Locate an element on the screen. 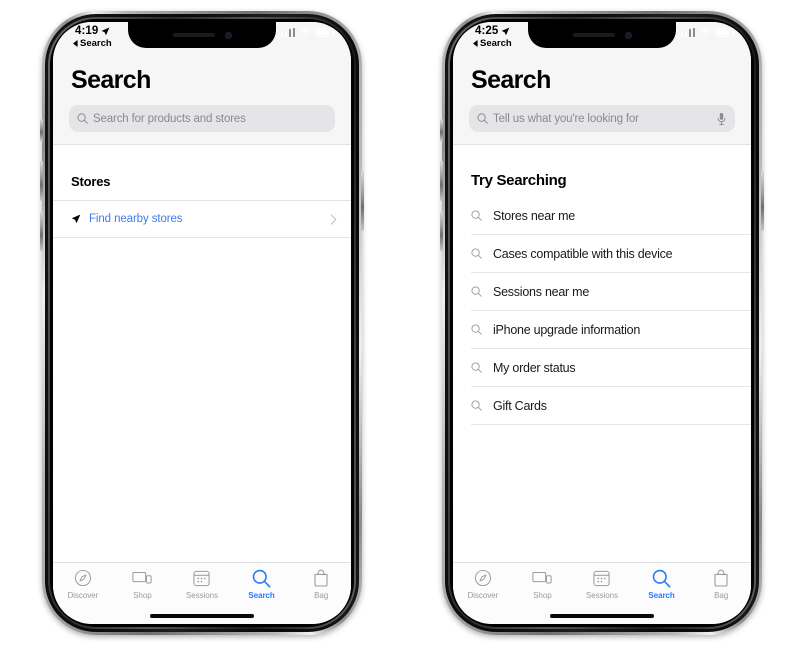 Image resolution: width=800 pixels, height=646 pixels. list-item-label: Gift Cards is located at coordinates (520, 405).